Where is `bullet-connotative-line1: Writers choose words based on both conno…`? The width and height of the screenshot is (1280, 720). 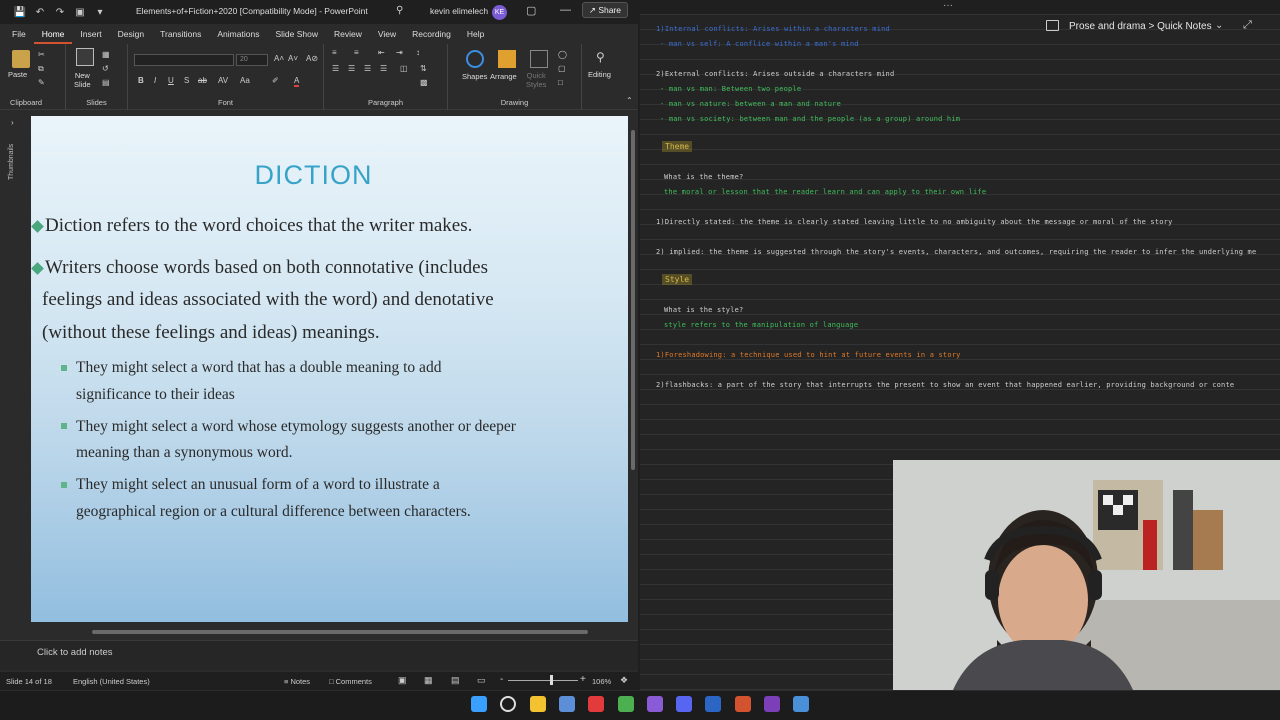 bullet-connotative-line1: Writers choose words based on both conno… is located at coordinates (266, 268).